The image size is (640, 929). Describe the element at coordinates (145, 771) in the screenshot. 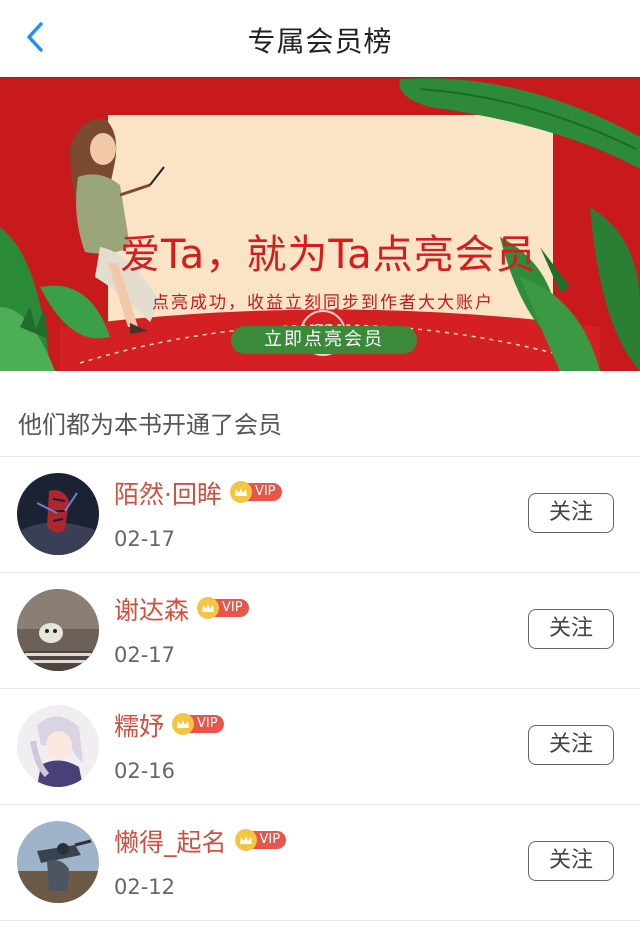

I see `member-date: 02-16` at that location.